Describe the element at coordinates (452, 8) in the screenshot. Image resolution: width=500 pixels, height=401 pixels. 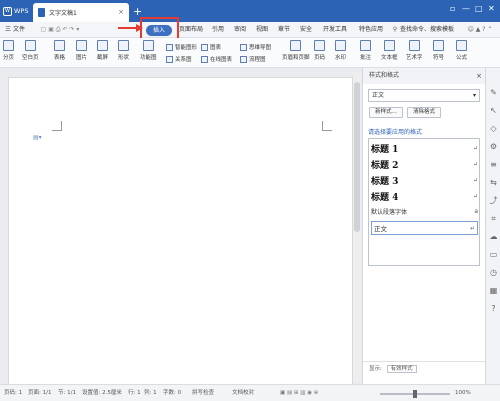
I see `skin-button: ▫` at that location.